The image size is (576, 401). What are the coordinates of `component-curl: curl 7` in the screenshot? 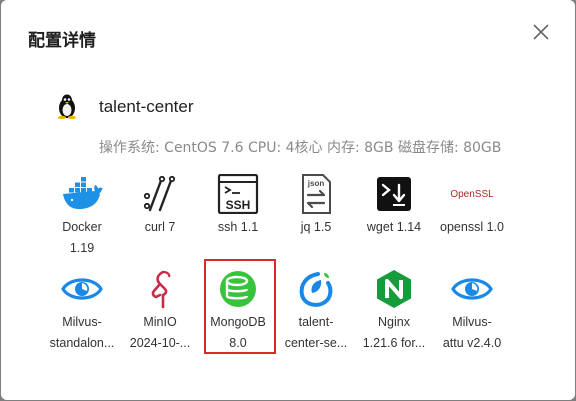 It's located at (160, 206).